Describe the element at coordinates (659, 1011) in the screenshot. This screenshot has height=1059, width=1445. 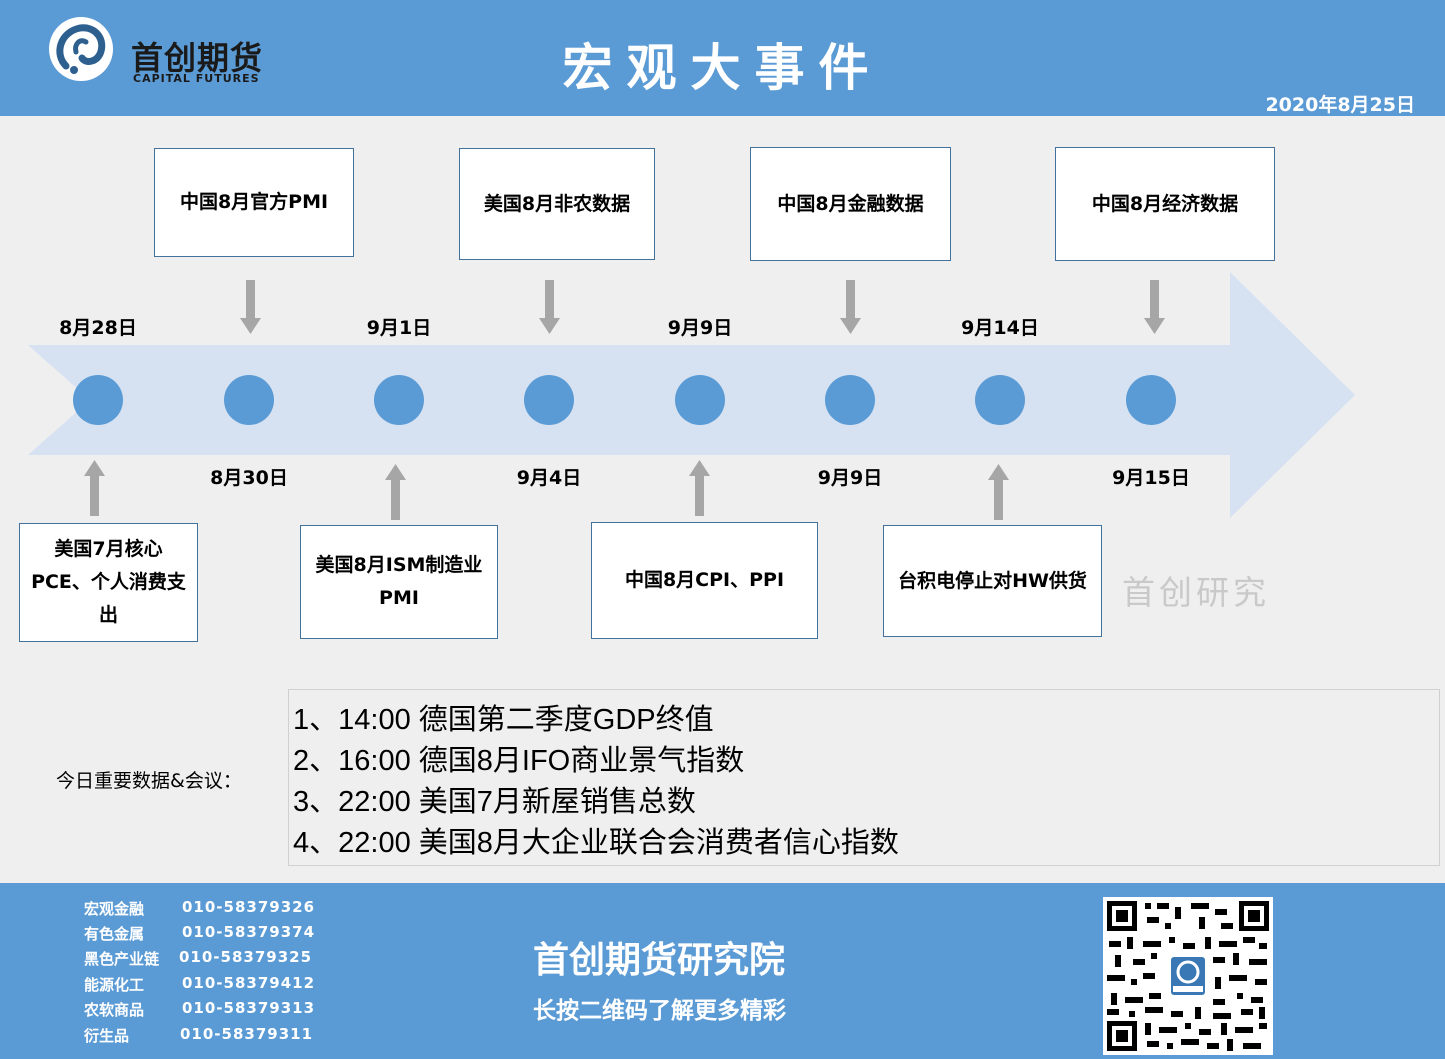
I see `slogan: 长按二维码了解更多精彩` at that location.